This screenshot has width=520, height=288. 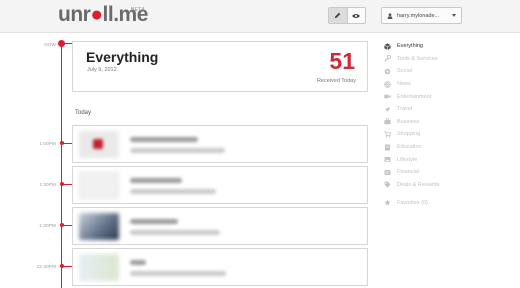 I want to click on summary-date: July 9, 2012, so click(x=102, y=70).